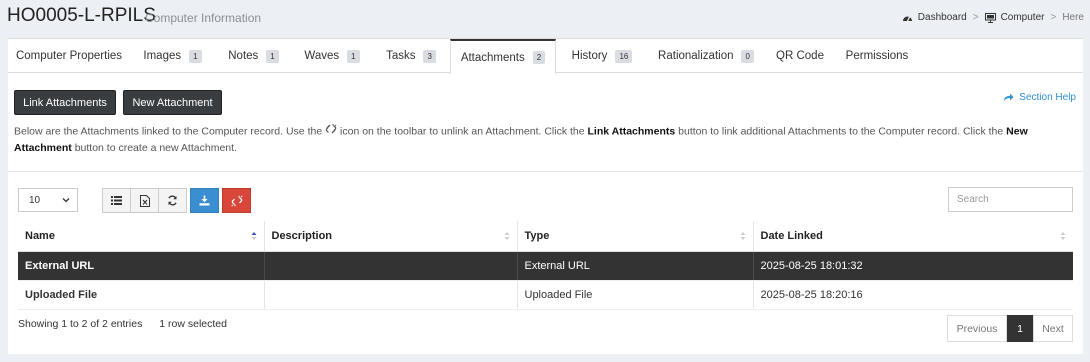  I want to click on column-label: Type, so click(537, 235).